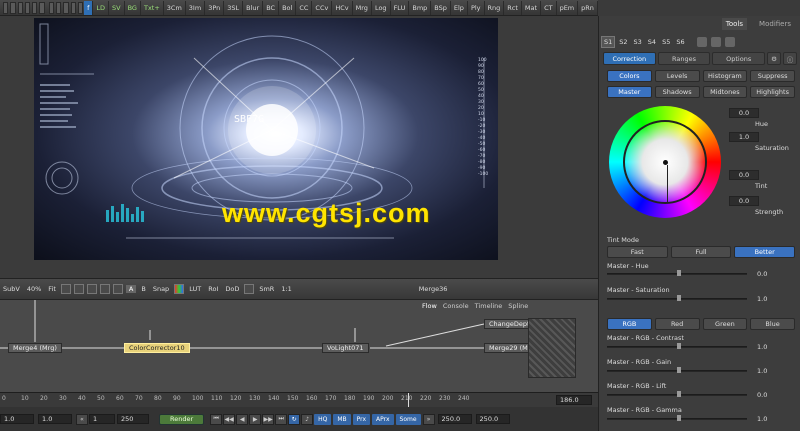 This screenshot has height=431, width=800. I want to click on play-reverse-icon: ◀, so click(242, 419).